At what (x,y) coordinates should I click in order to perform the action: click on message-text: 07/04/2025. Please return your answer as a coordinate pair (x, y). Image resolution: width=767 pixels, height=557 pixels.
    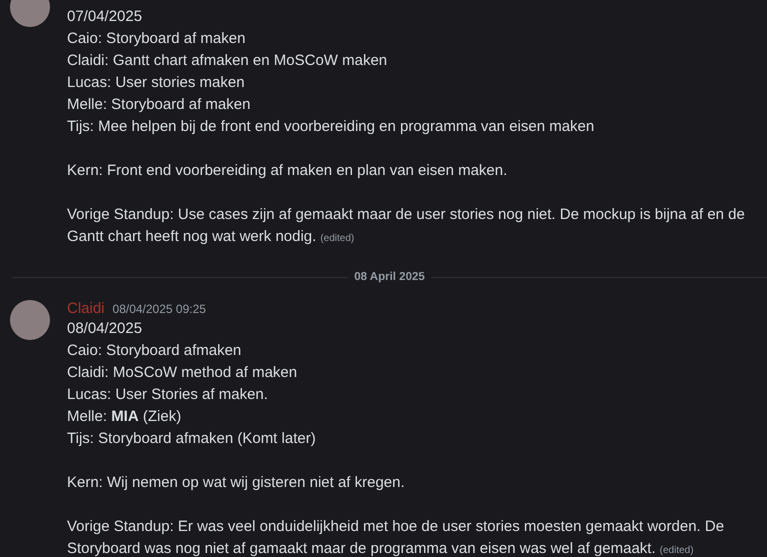
    Looking at the image, I should click on (105, 17).